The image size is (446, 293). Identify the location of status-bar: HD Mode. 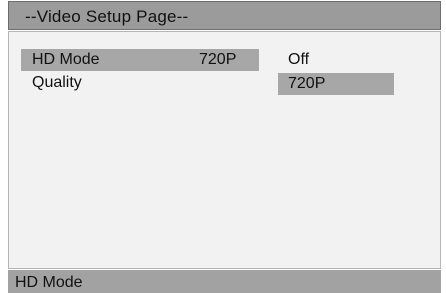
(224, 281).